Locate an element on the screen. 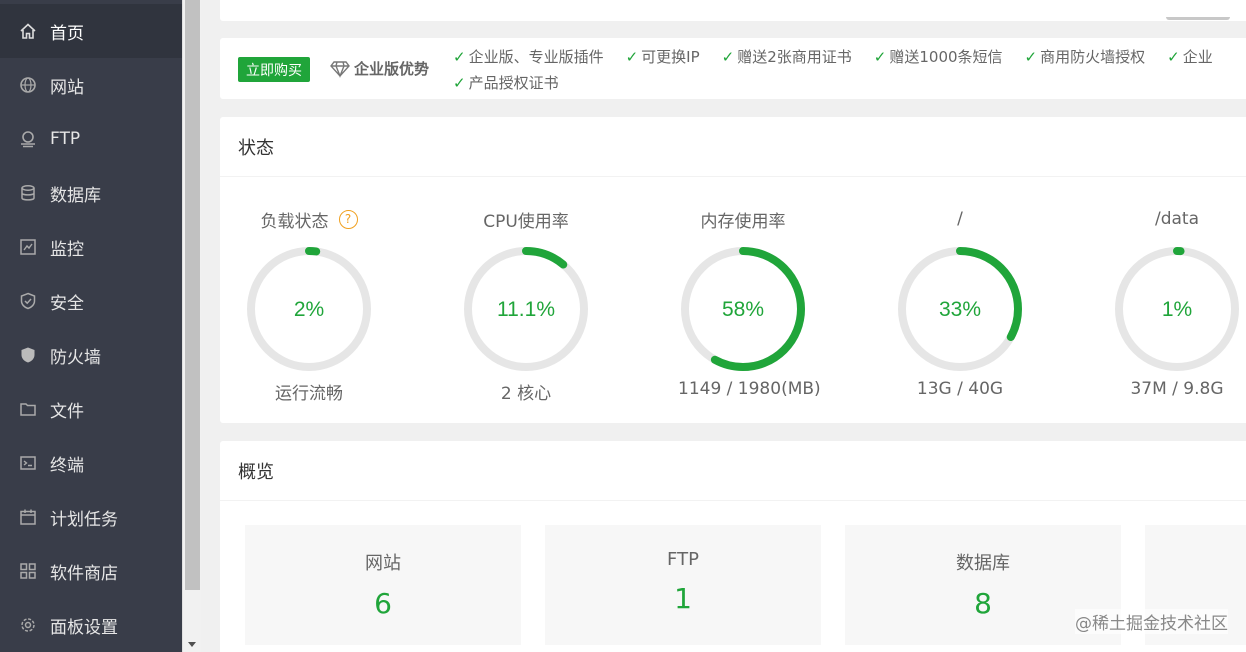 The width and height of the screenshot is (1246, 652). sidebar-item-ftp: FTP is located at coordinates (91, 139).